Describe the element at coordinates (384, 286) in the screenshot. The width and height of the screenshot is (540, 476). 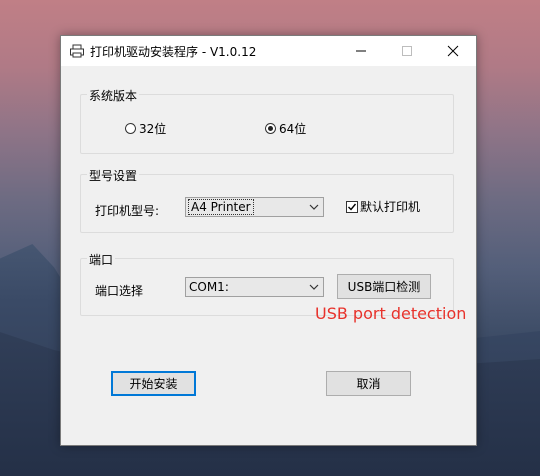
I see `usb-port-detect-button: USB端口检测` at that location.